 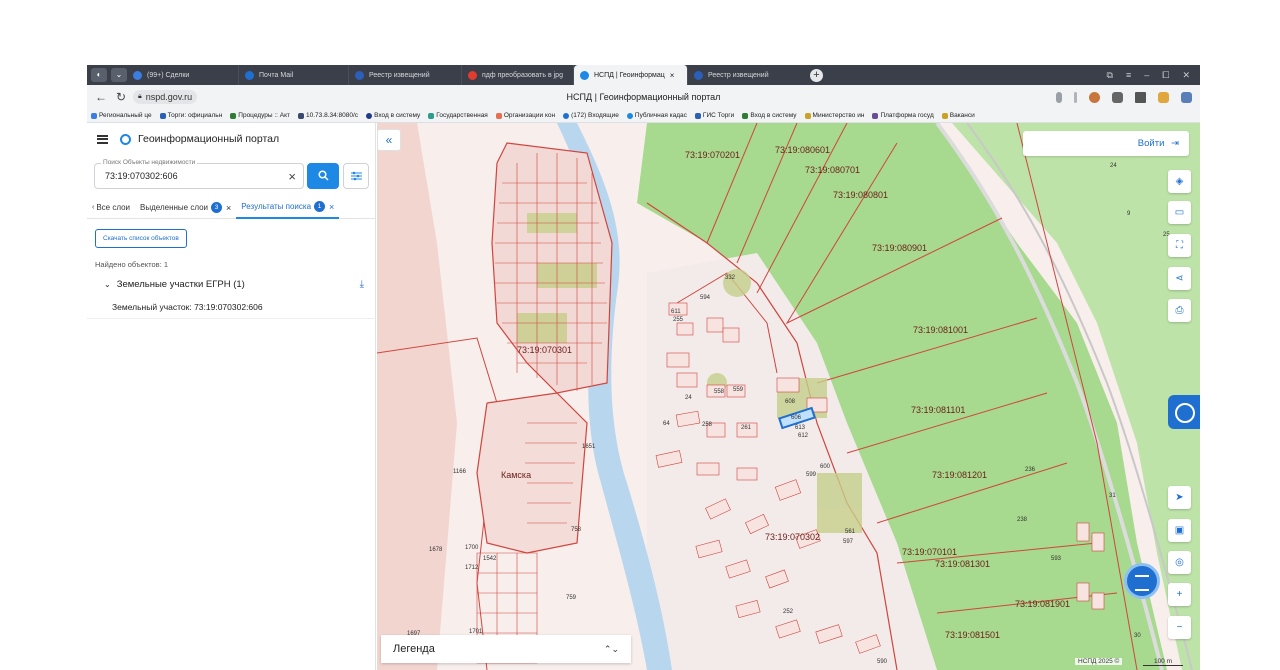 What do you see at coordinates (190, 115) in the screenshot?
I see `bookmark-item: Торги: официальн` at bounding box center [190, 115].